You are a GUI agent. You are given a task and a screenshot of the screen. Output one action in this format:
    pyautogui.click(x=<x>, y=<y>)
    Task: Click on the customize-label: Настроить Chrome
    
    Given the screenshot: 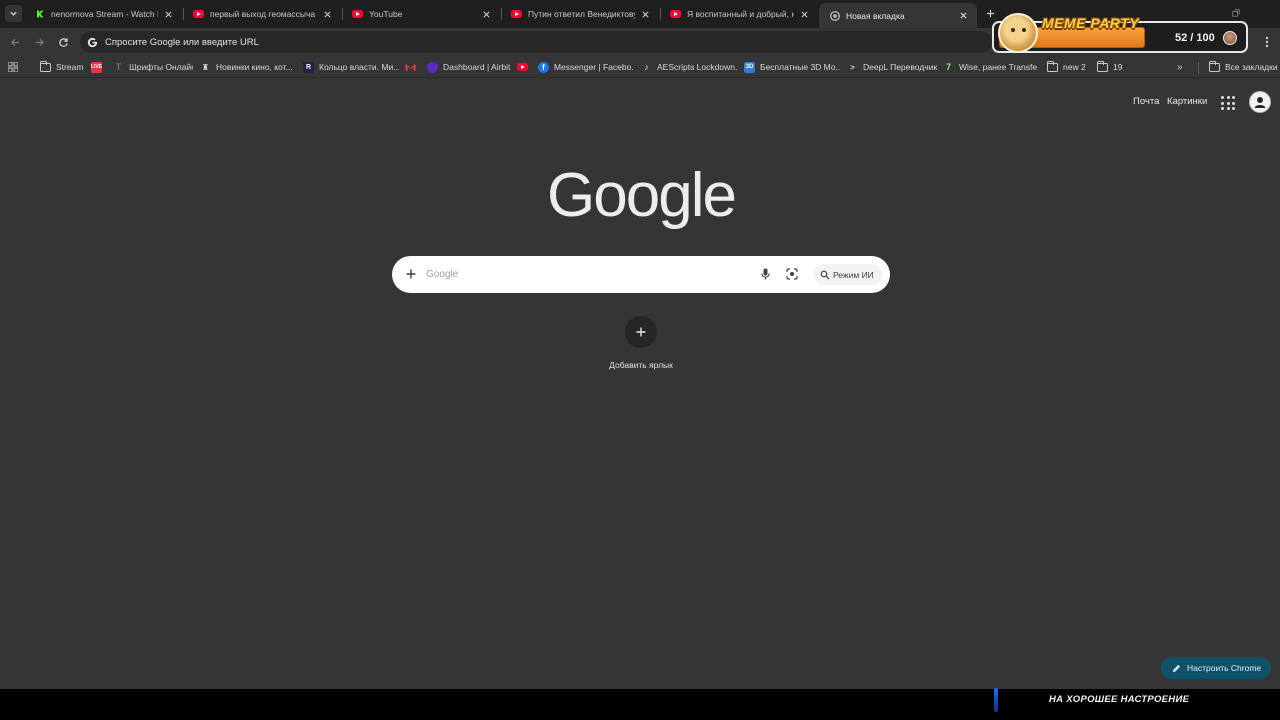 What is the action you would take?
    pyautogui.click(x=1224, y=668)
    